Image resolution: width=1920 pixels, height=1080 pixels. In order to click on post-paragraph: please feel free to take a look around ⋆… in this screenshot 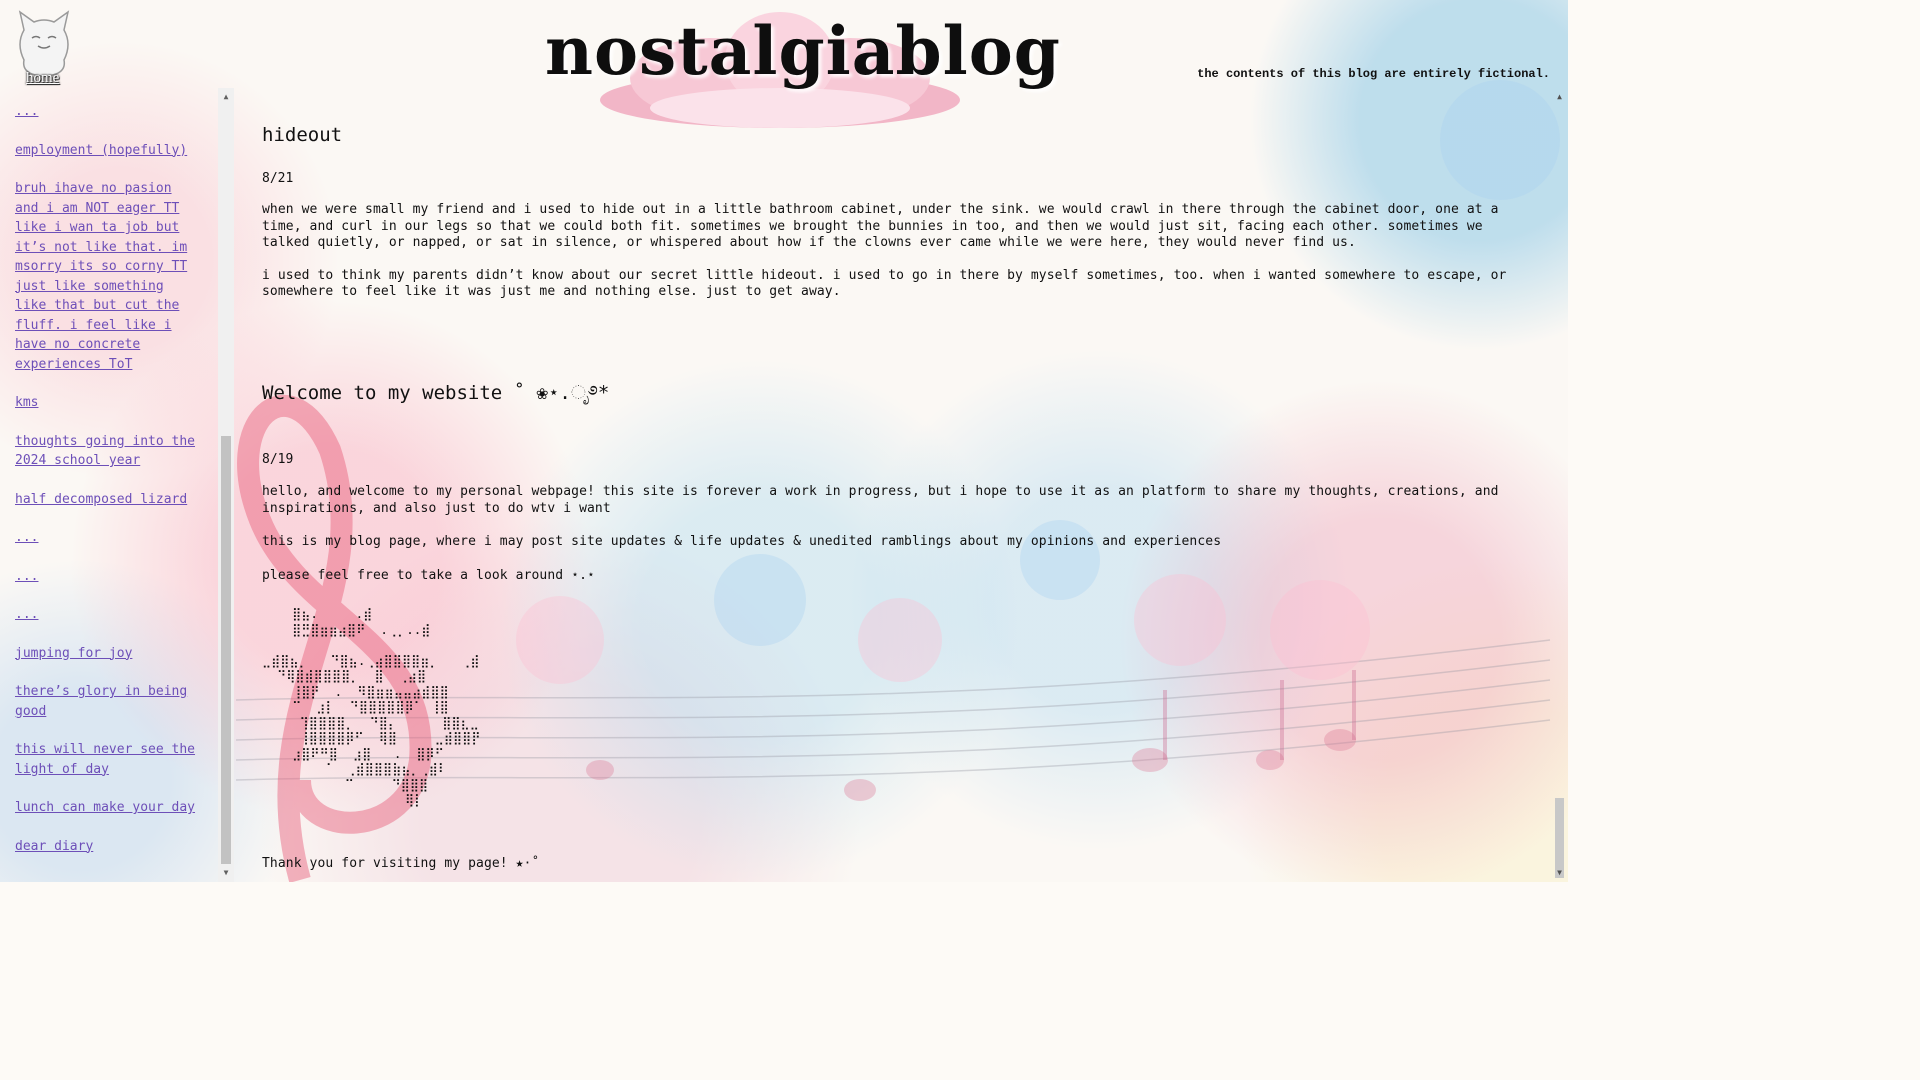, I will do `click(428, 575)`.